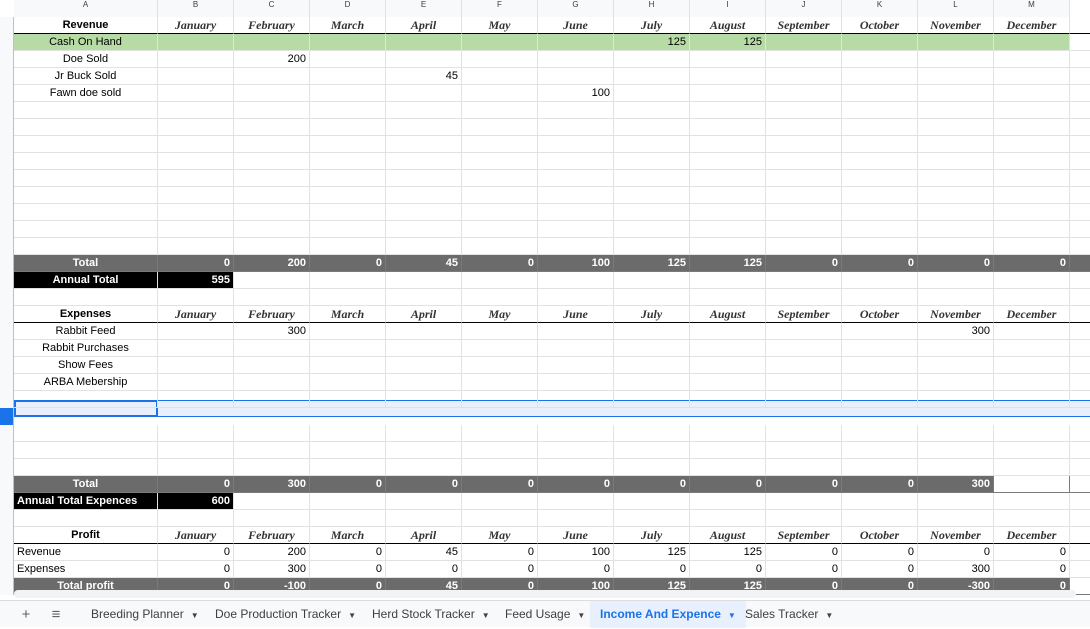  Describe the element at coordinates (500, 535) in the screenshot. I see `month-header-may: May` at that location.